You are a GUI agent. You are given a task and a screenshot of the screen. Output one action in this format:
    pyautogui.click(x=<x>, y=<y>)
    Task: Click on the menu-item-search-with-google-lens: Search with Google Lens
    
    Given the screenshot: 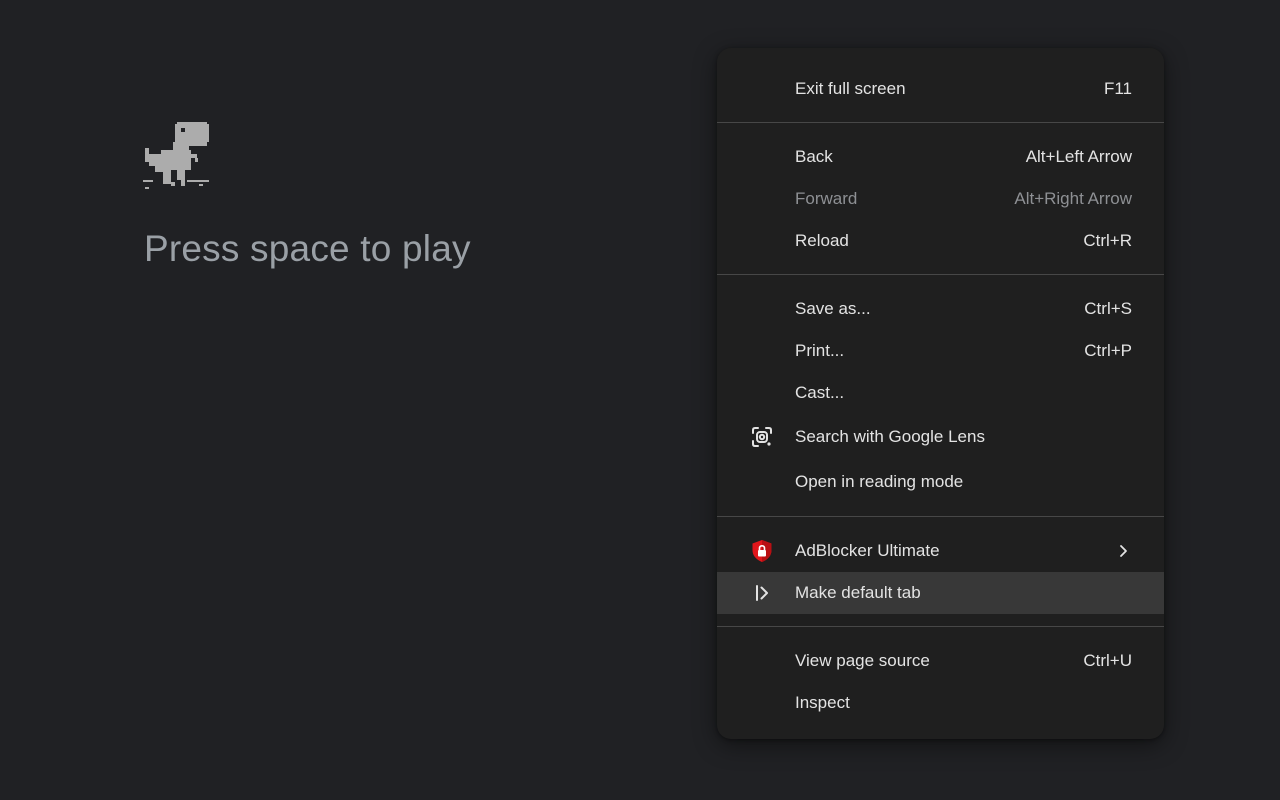 What is the action you would take?
    pyautogui.click(x=940, y=436)
    